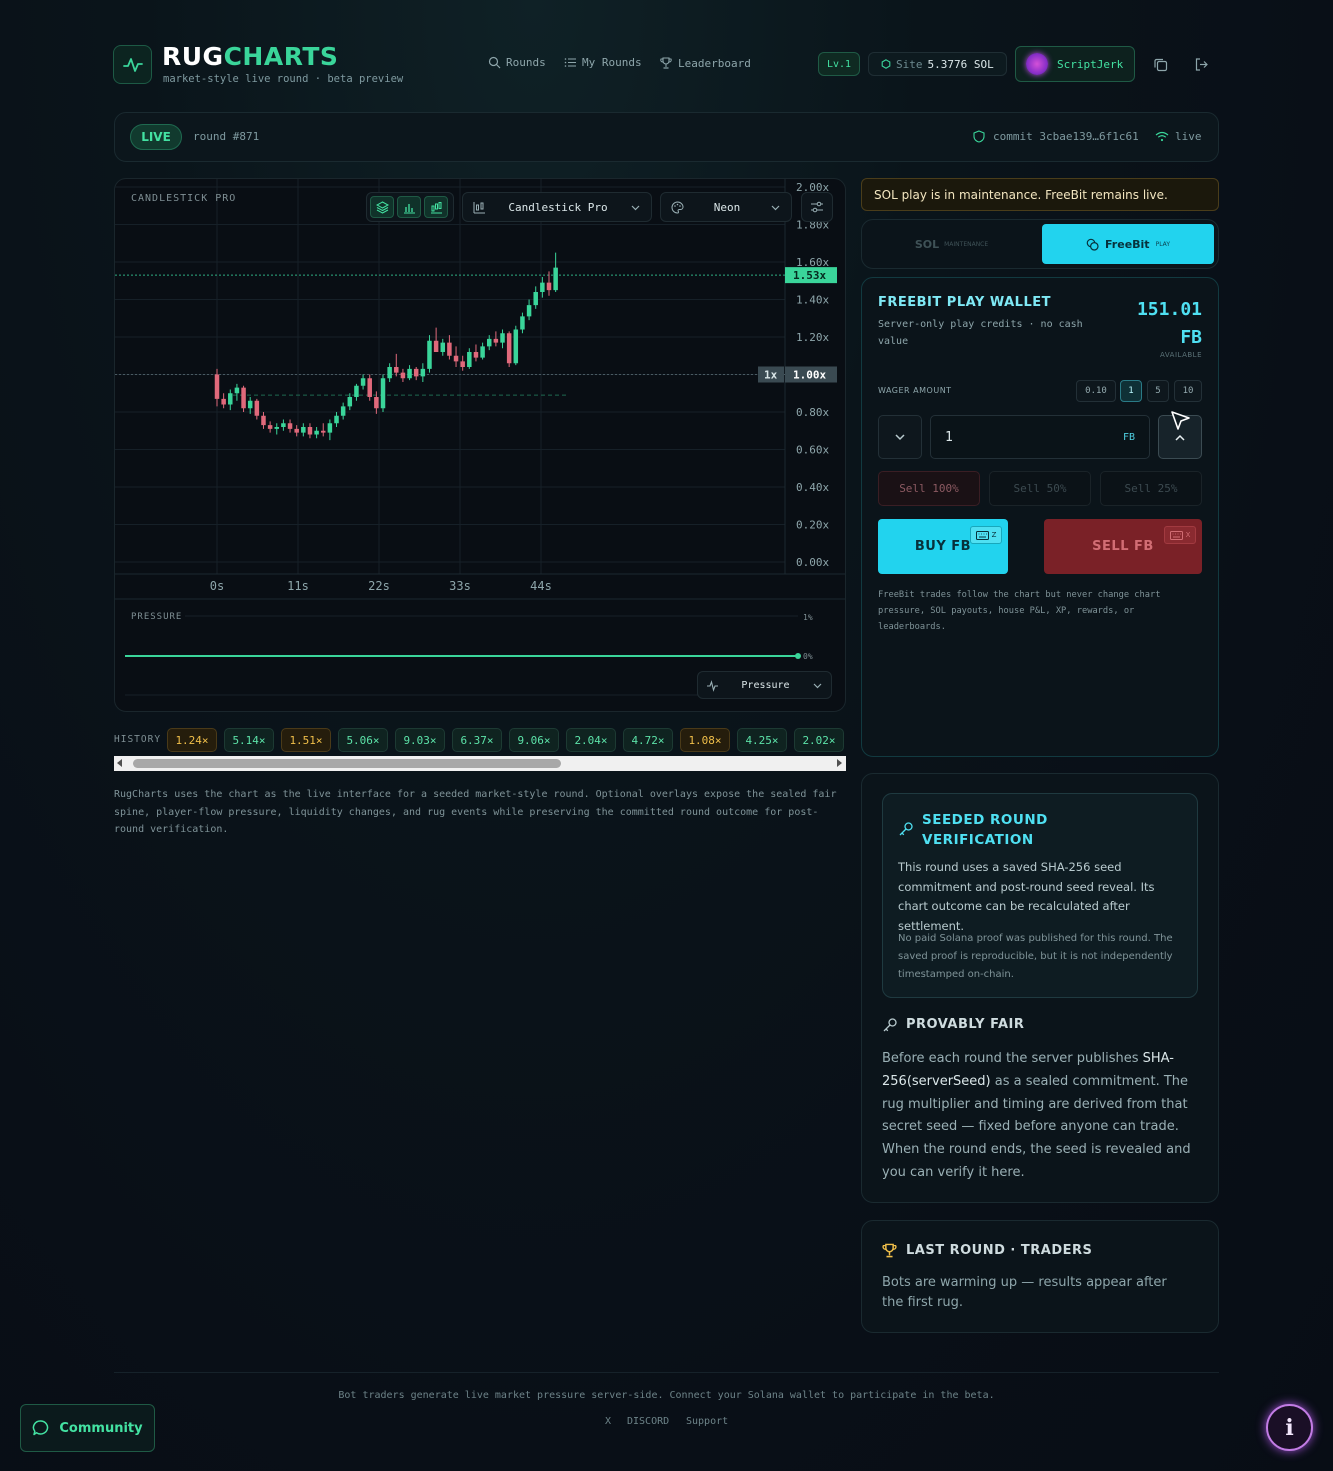 The width and height of the screenshot is (1333, 1471). What do you see at coordinates (1201, 64) in the screenshot?
I see `logout-button` at bounding box center [1201, 64].